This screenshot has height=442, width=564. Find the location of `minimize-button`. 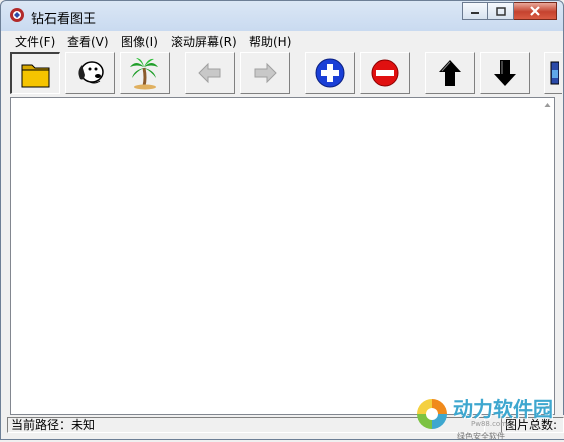

minimize-button is located at coordinates (475, 11).